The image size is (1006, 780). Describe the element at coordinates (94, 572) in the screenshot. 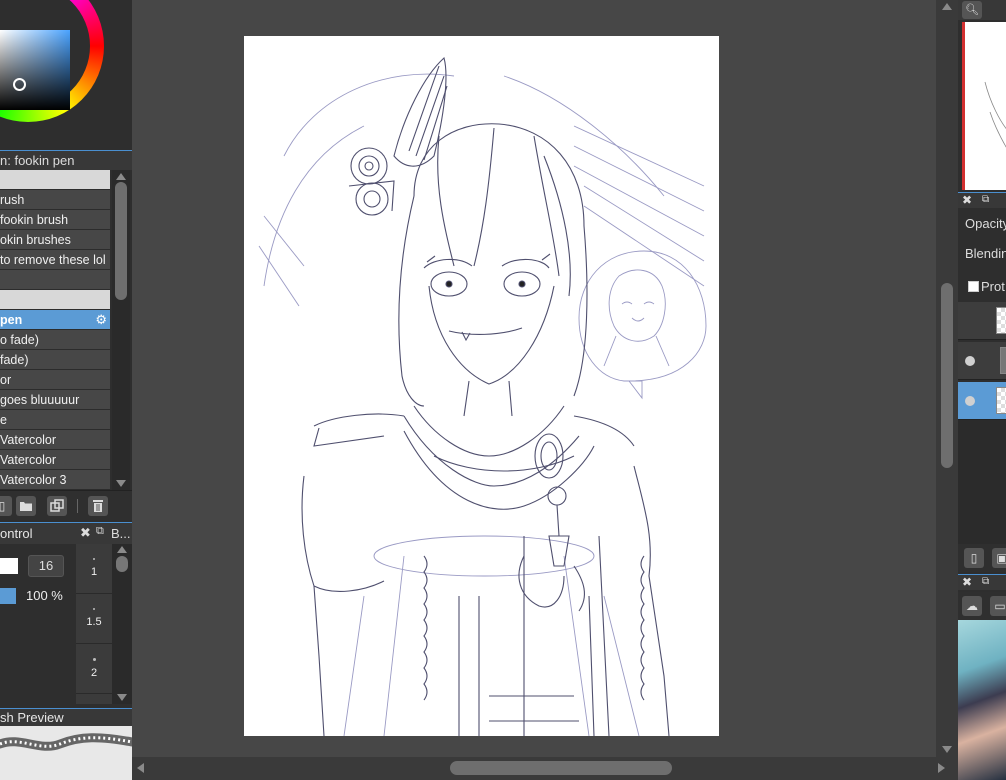

I see `brush-size-label: 1` at that location.